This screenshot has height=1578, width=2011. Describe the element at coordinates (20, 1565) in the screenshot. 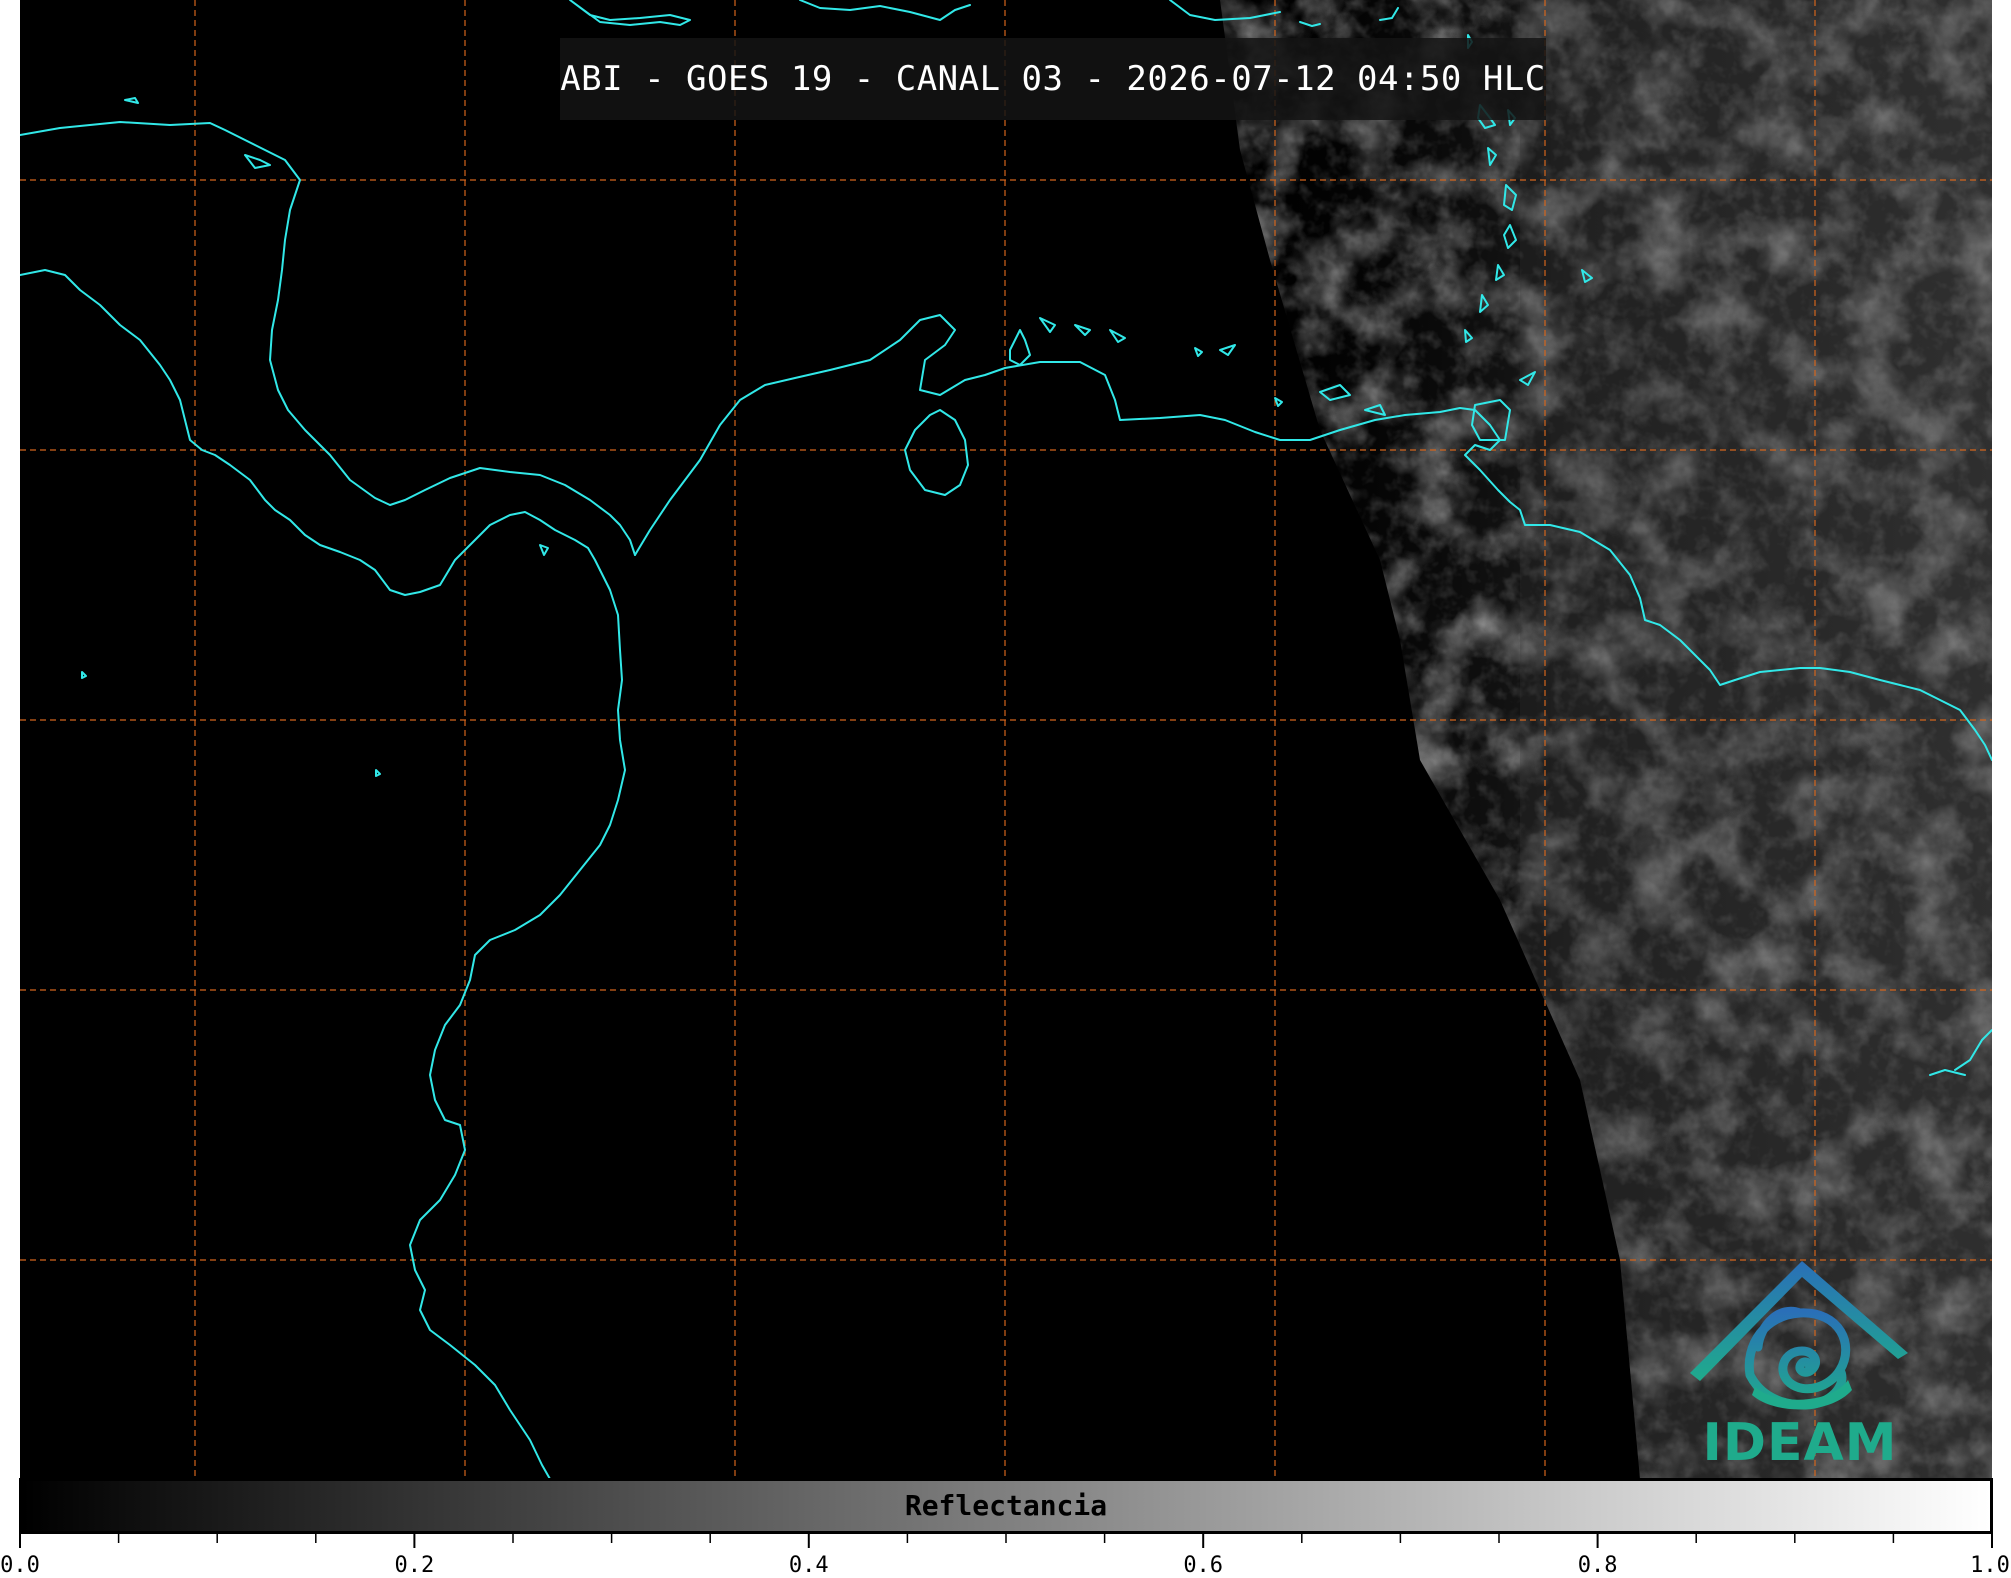

I see `colorbar-tick-label: 0.0` at that location.